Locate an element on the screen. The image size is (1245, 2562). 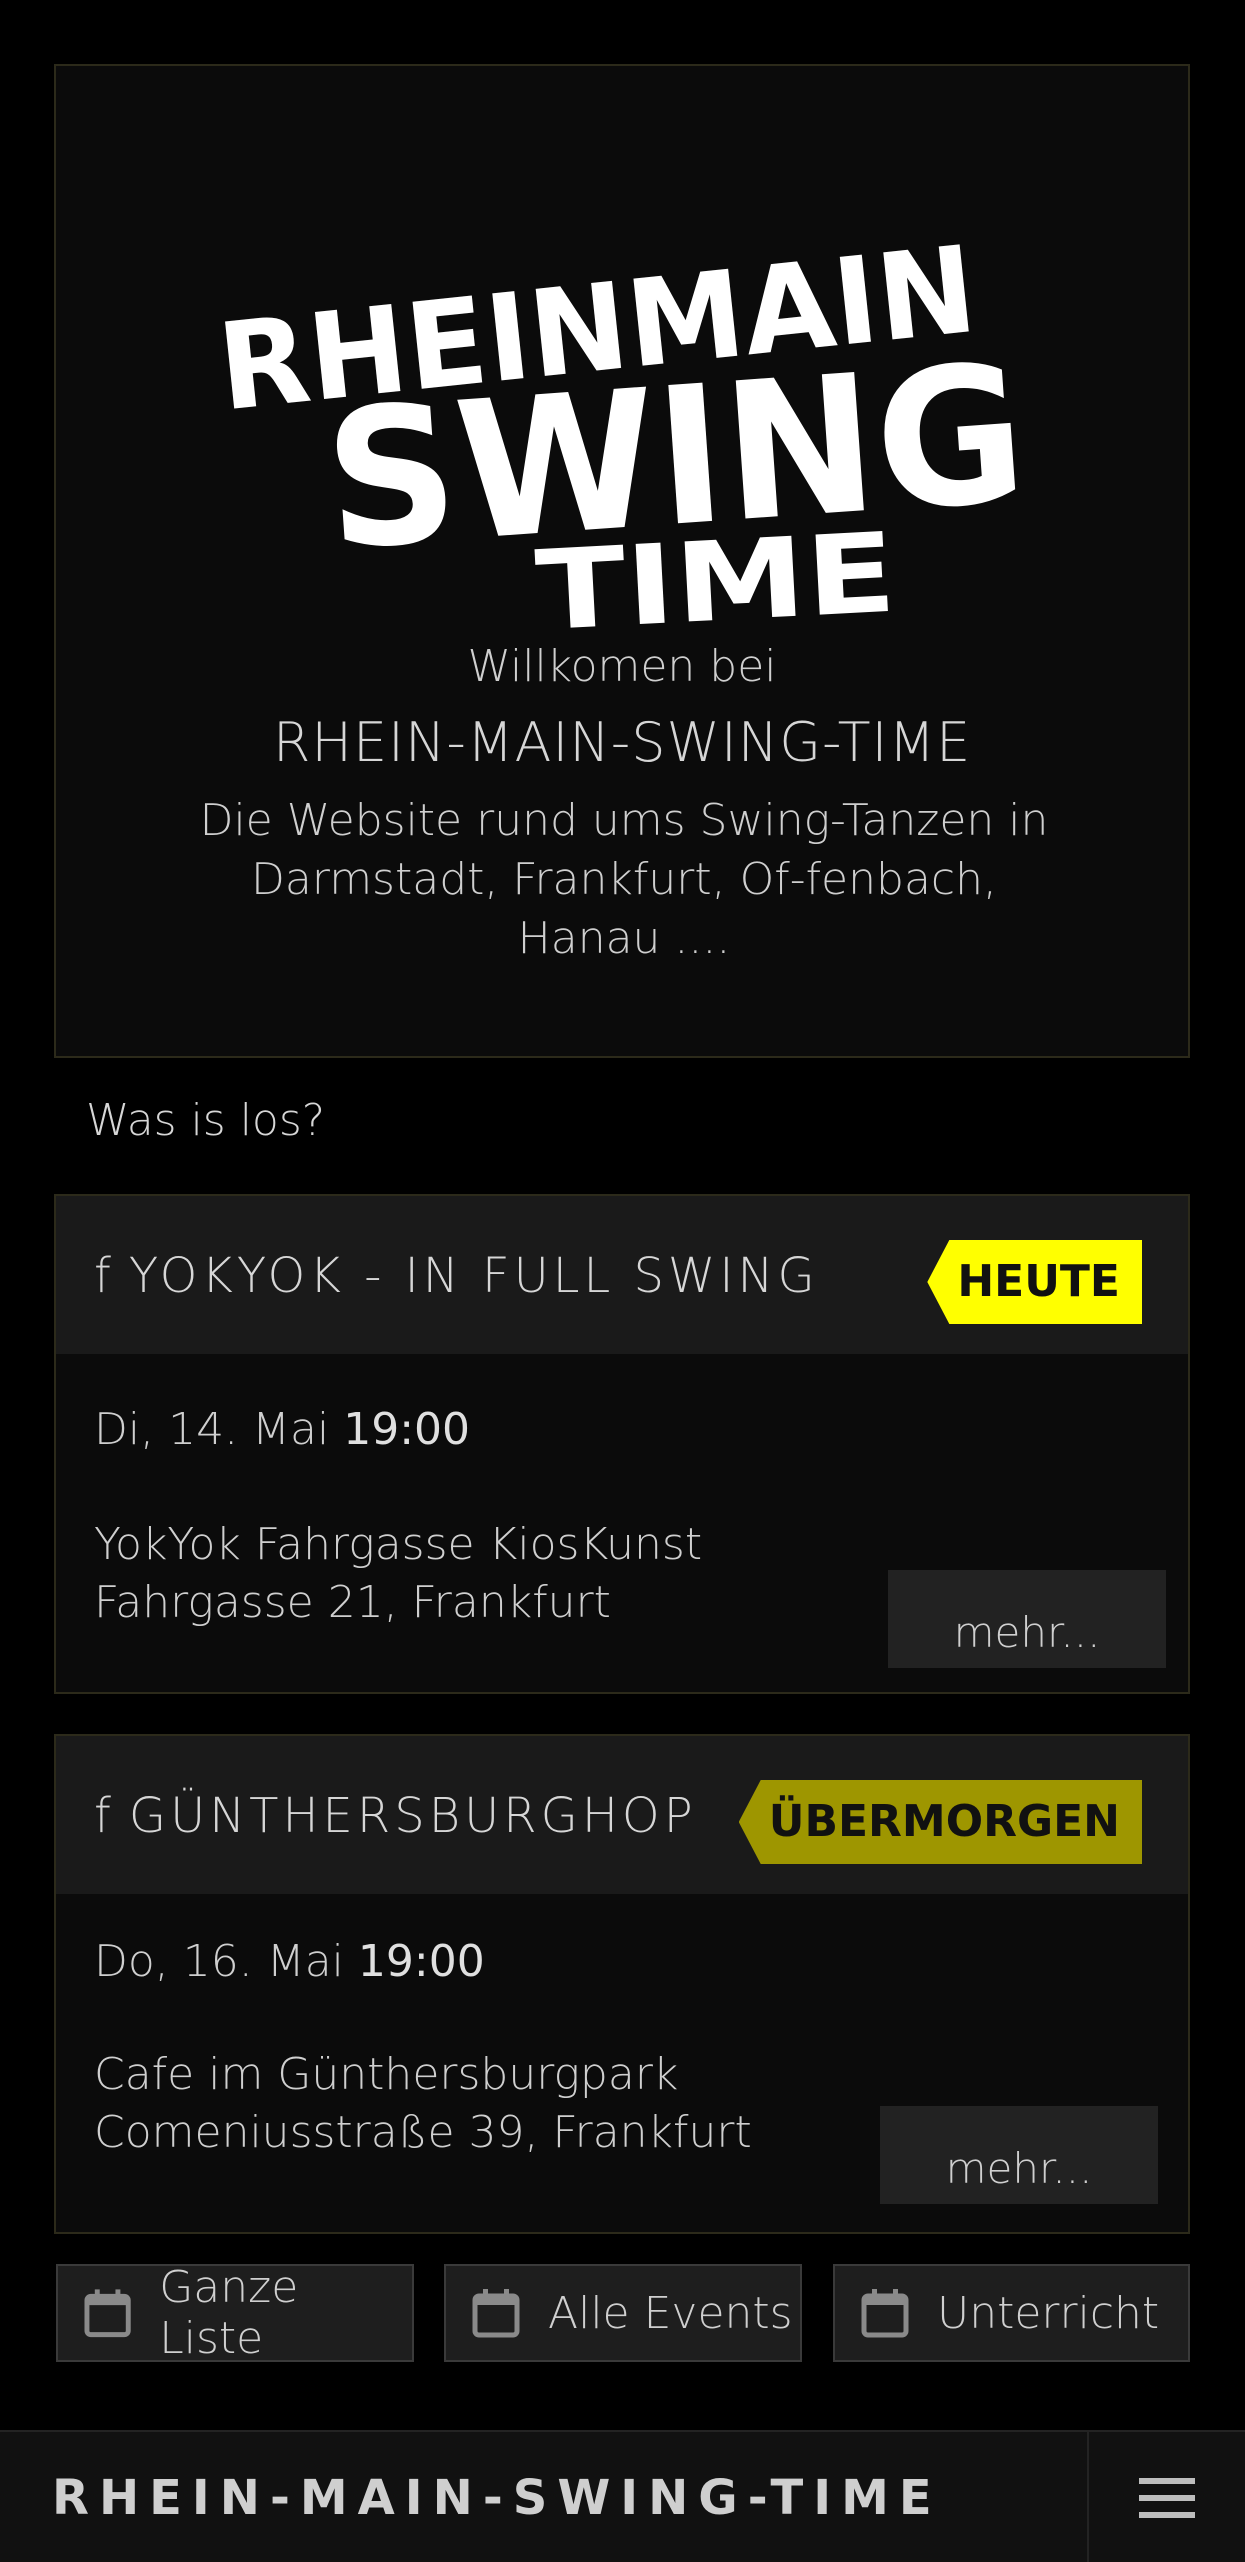
bottom-navbar: RHEIN-MAIN-SWING-TIME is located at coordinates (622, 2496).